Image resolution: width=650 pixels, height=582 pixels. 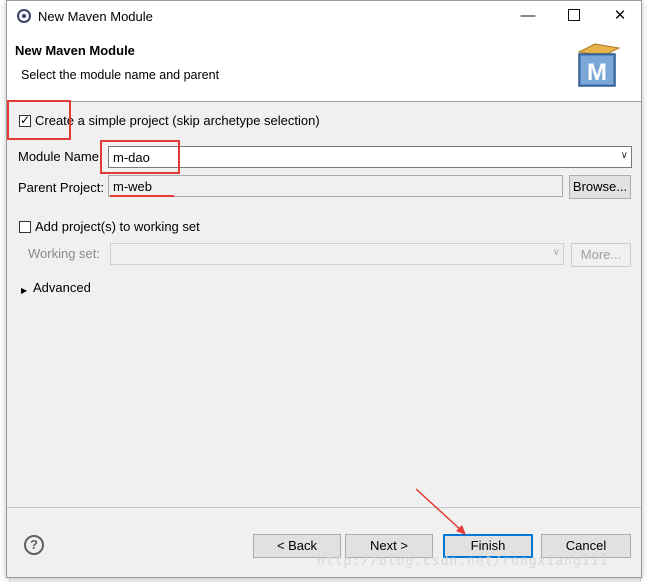 I want to click on parent-project-input, so click(x=335, y=186).